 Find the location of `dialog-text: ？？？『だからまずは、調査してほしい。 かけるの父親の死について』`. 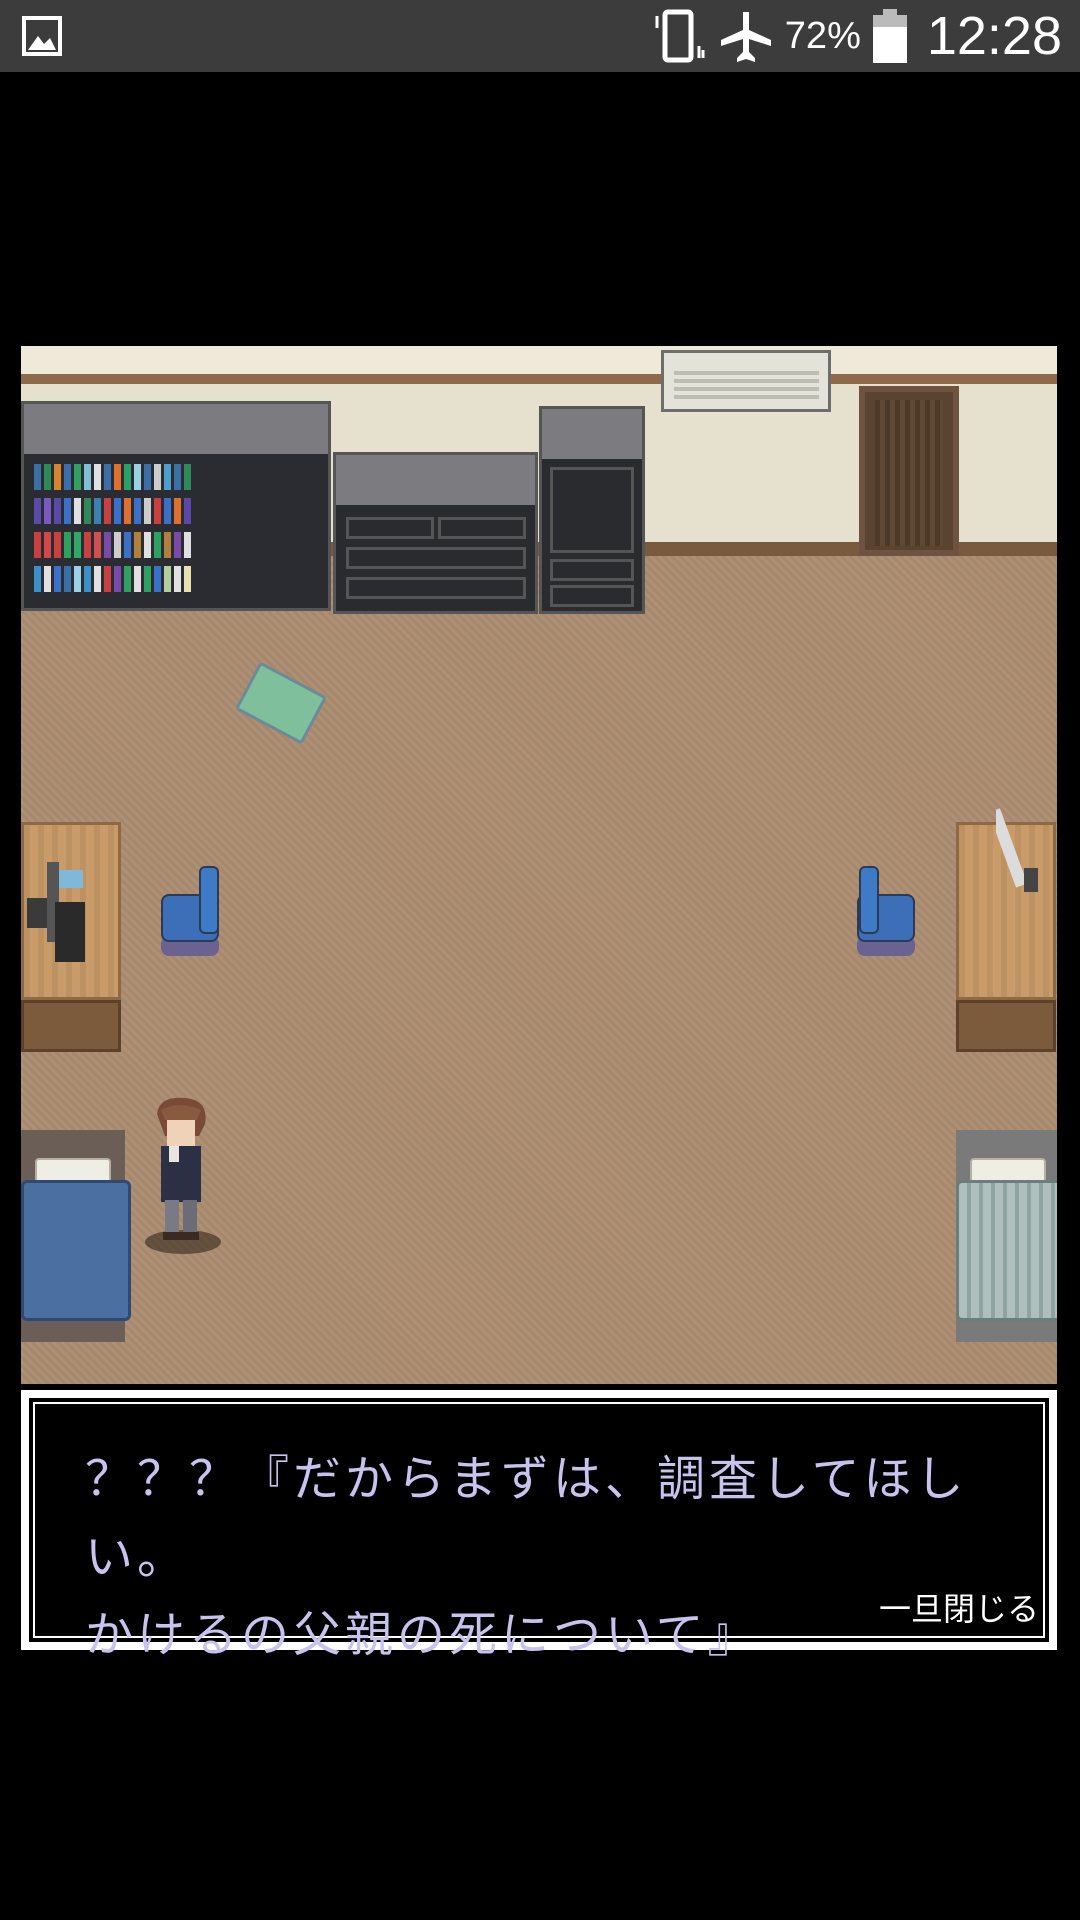

dialog-text: ？？？『だからまずは、調査してほしい。 かけるの父親の死について』 is located at coordinates (545, 1557).